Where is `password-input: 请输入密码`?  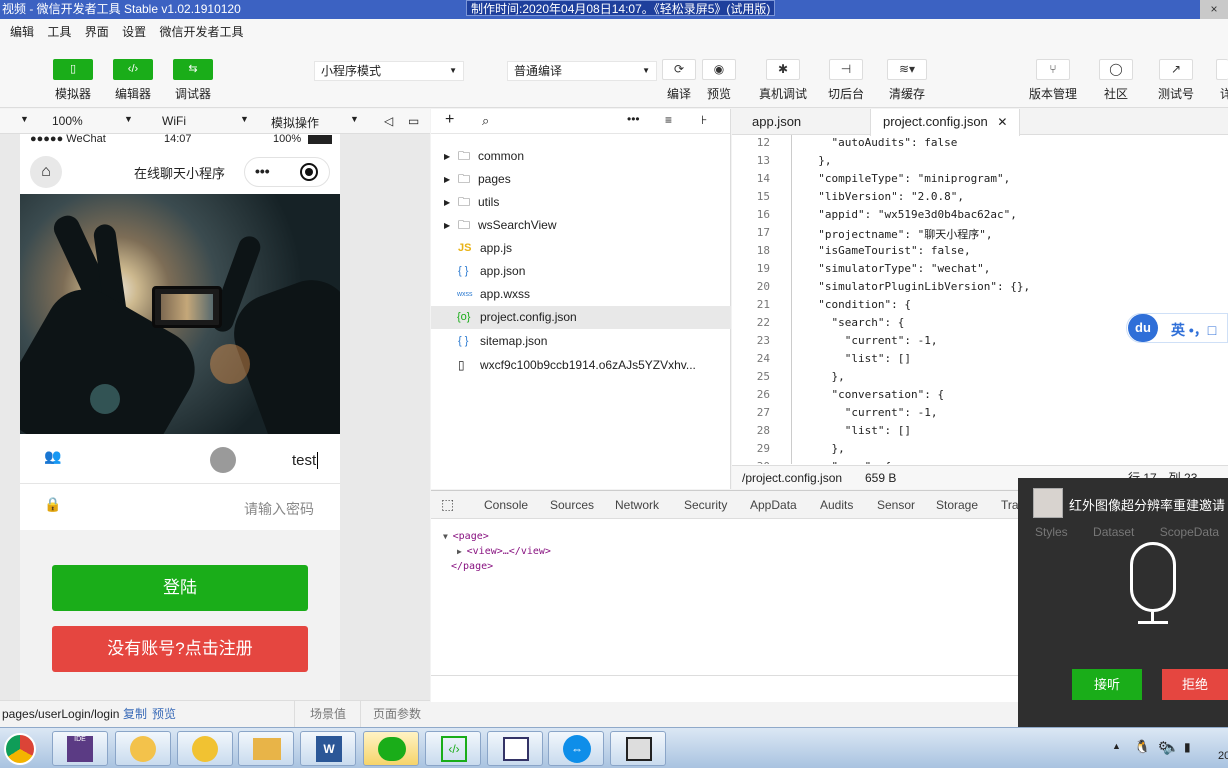 password-input: 请输入密码 is located at coordinates (279, 509).